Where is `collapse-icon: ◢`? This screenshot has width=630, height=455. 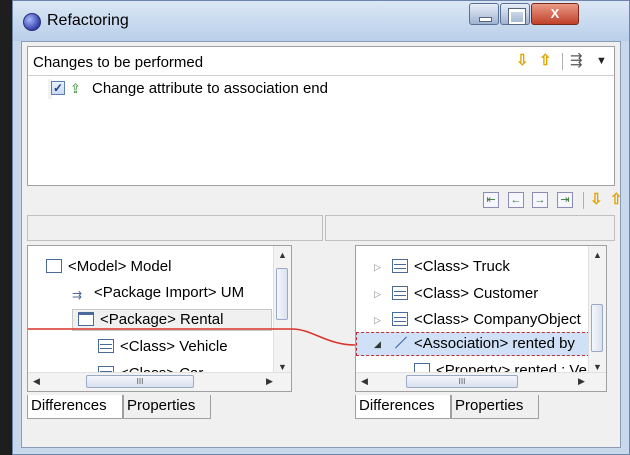 collapse-icon: ◢ is located at coordinates (379, 344).